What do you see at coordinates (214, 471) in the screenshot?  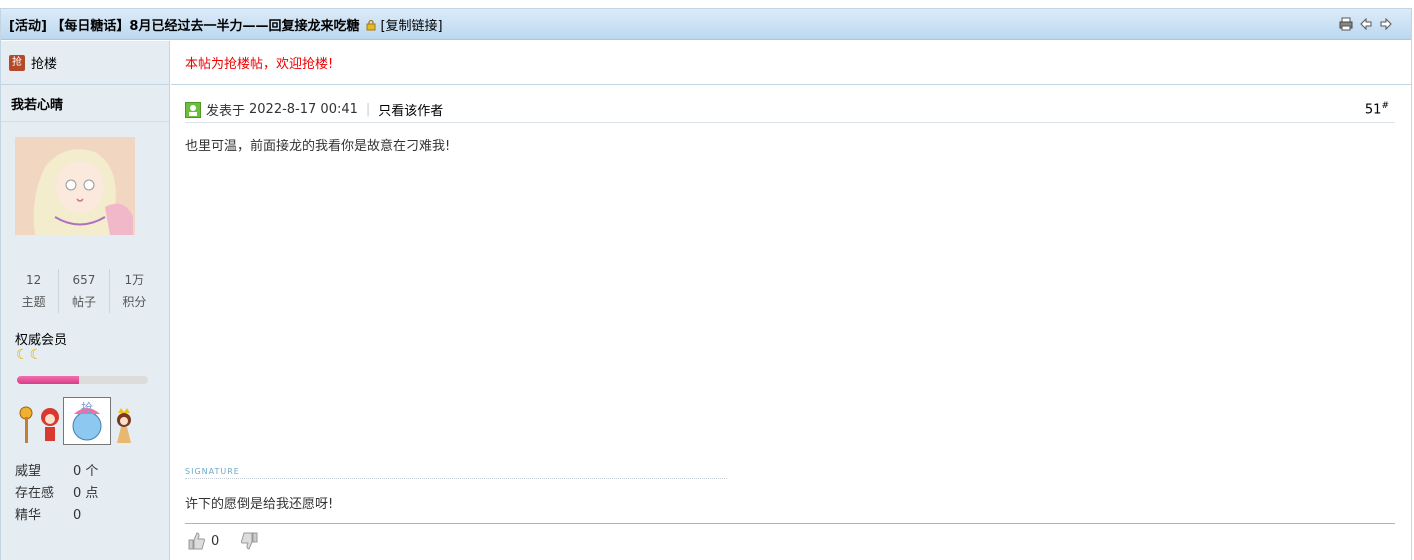 I see `signature-label: SIGNATURE` at bounding box center [214, 471].